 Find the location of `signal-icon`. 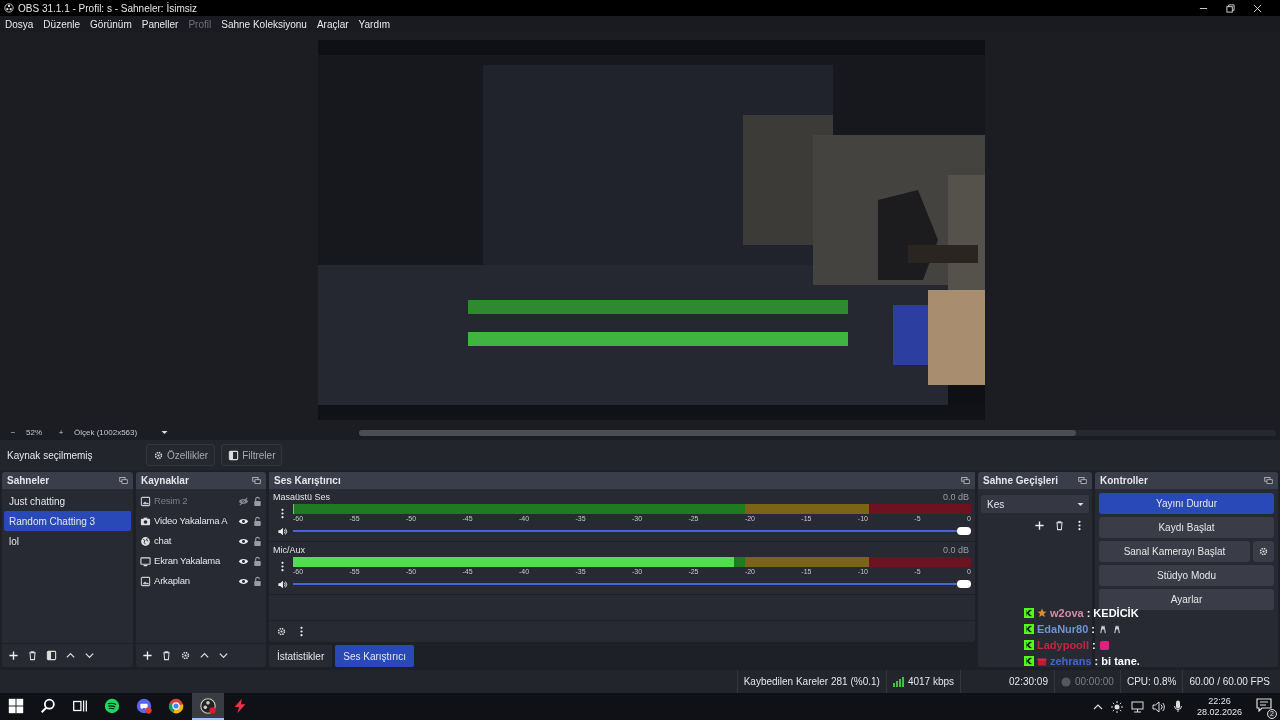

signal-icon is located at coordinates (898, 681).